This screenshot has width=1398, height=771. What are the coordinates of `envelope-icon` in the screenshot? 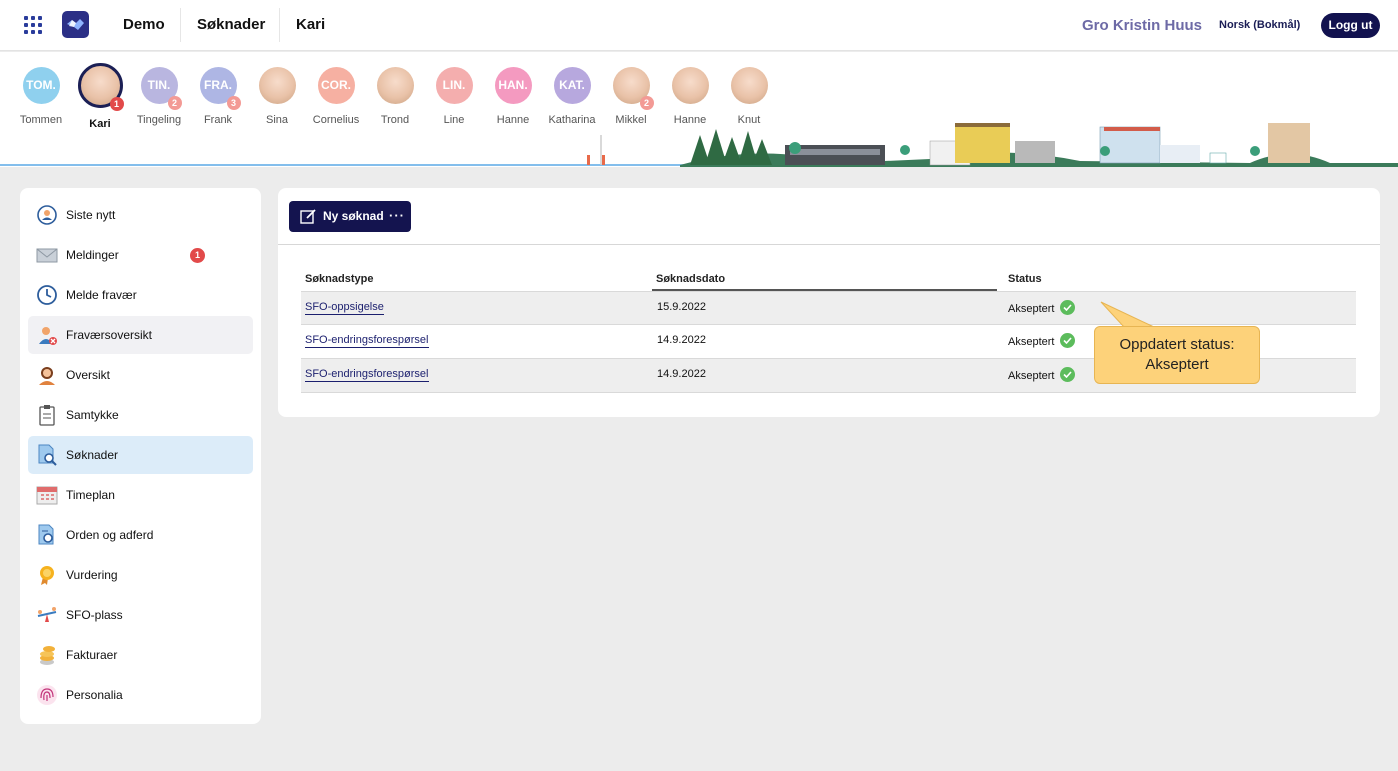 It's located at (47, 255).